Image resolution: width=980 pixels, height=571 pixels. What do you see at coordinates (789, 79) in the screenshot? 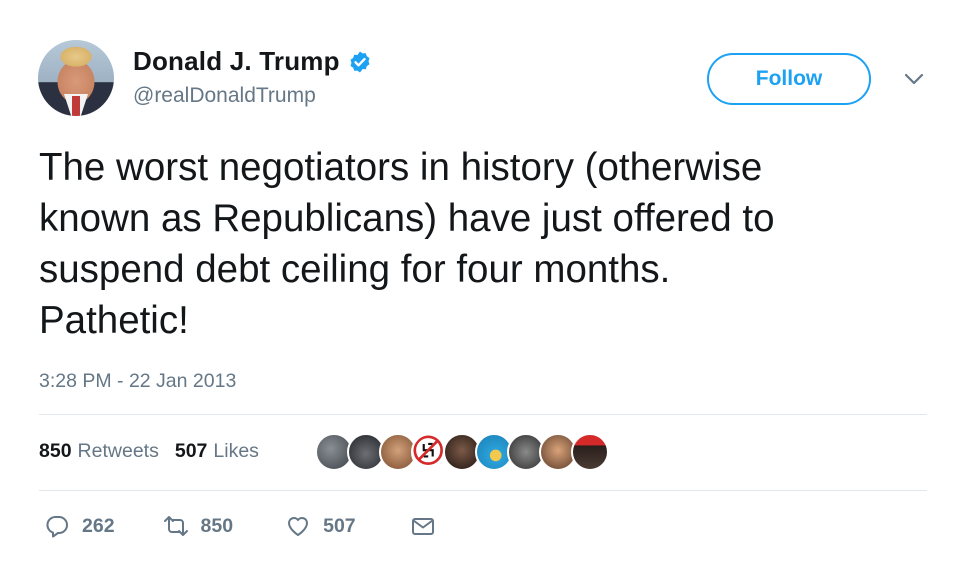
I see `follow-button: Follow` at bounding box center [789, 79].